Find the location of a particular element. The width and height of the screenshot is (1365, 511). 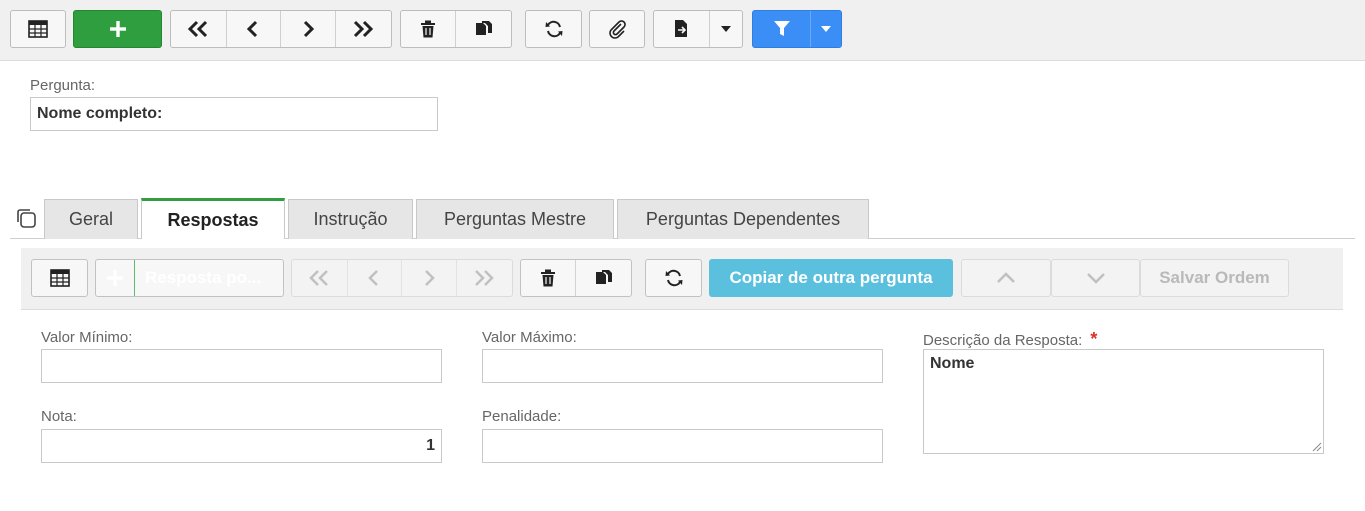

export-group is located at coordinates (698, 29).